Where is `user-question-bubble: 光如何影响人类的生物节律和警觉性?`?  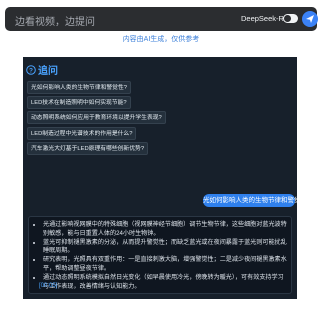
user-question-bubble: 光如何影响人类的生物节律和警觉性? is located at coordinates (250, 200).